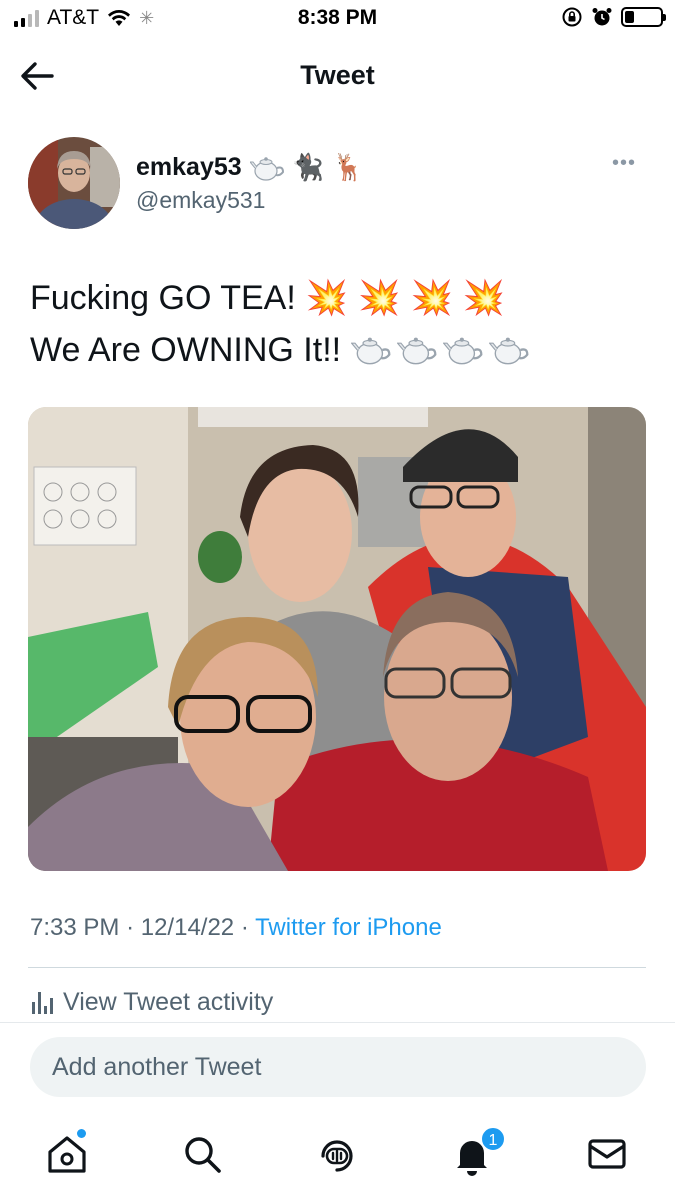  Describe the element at coordinates (643, 17) in the screenshot. I see `battery-icon` at that location.